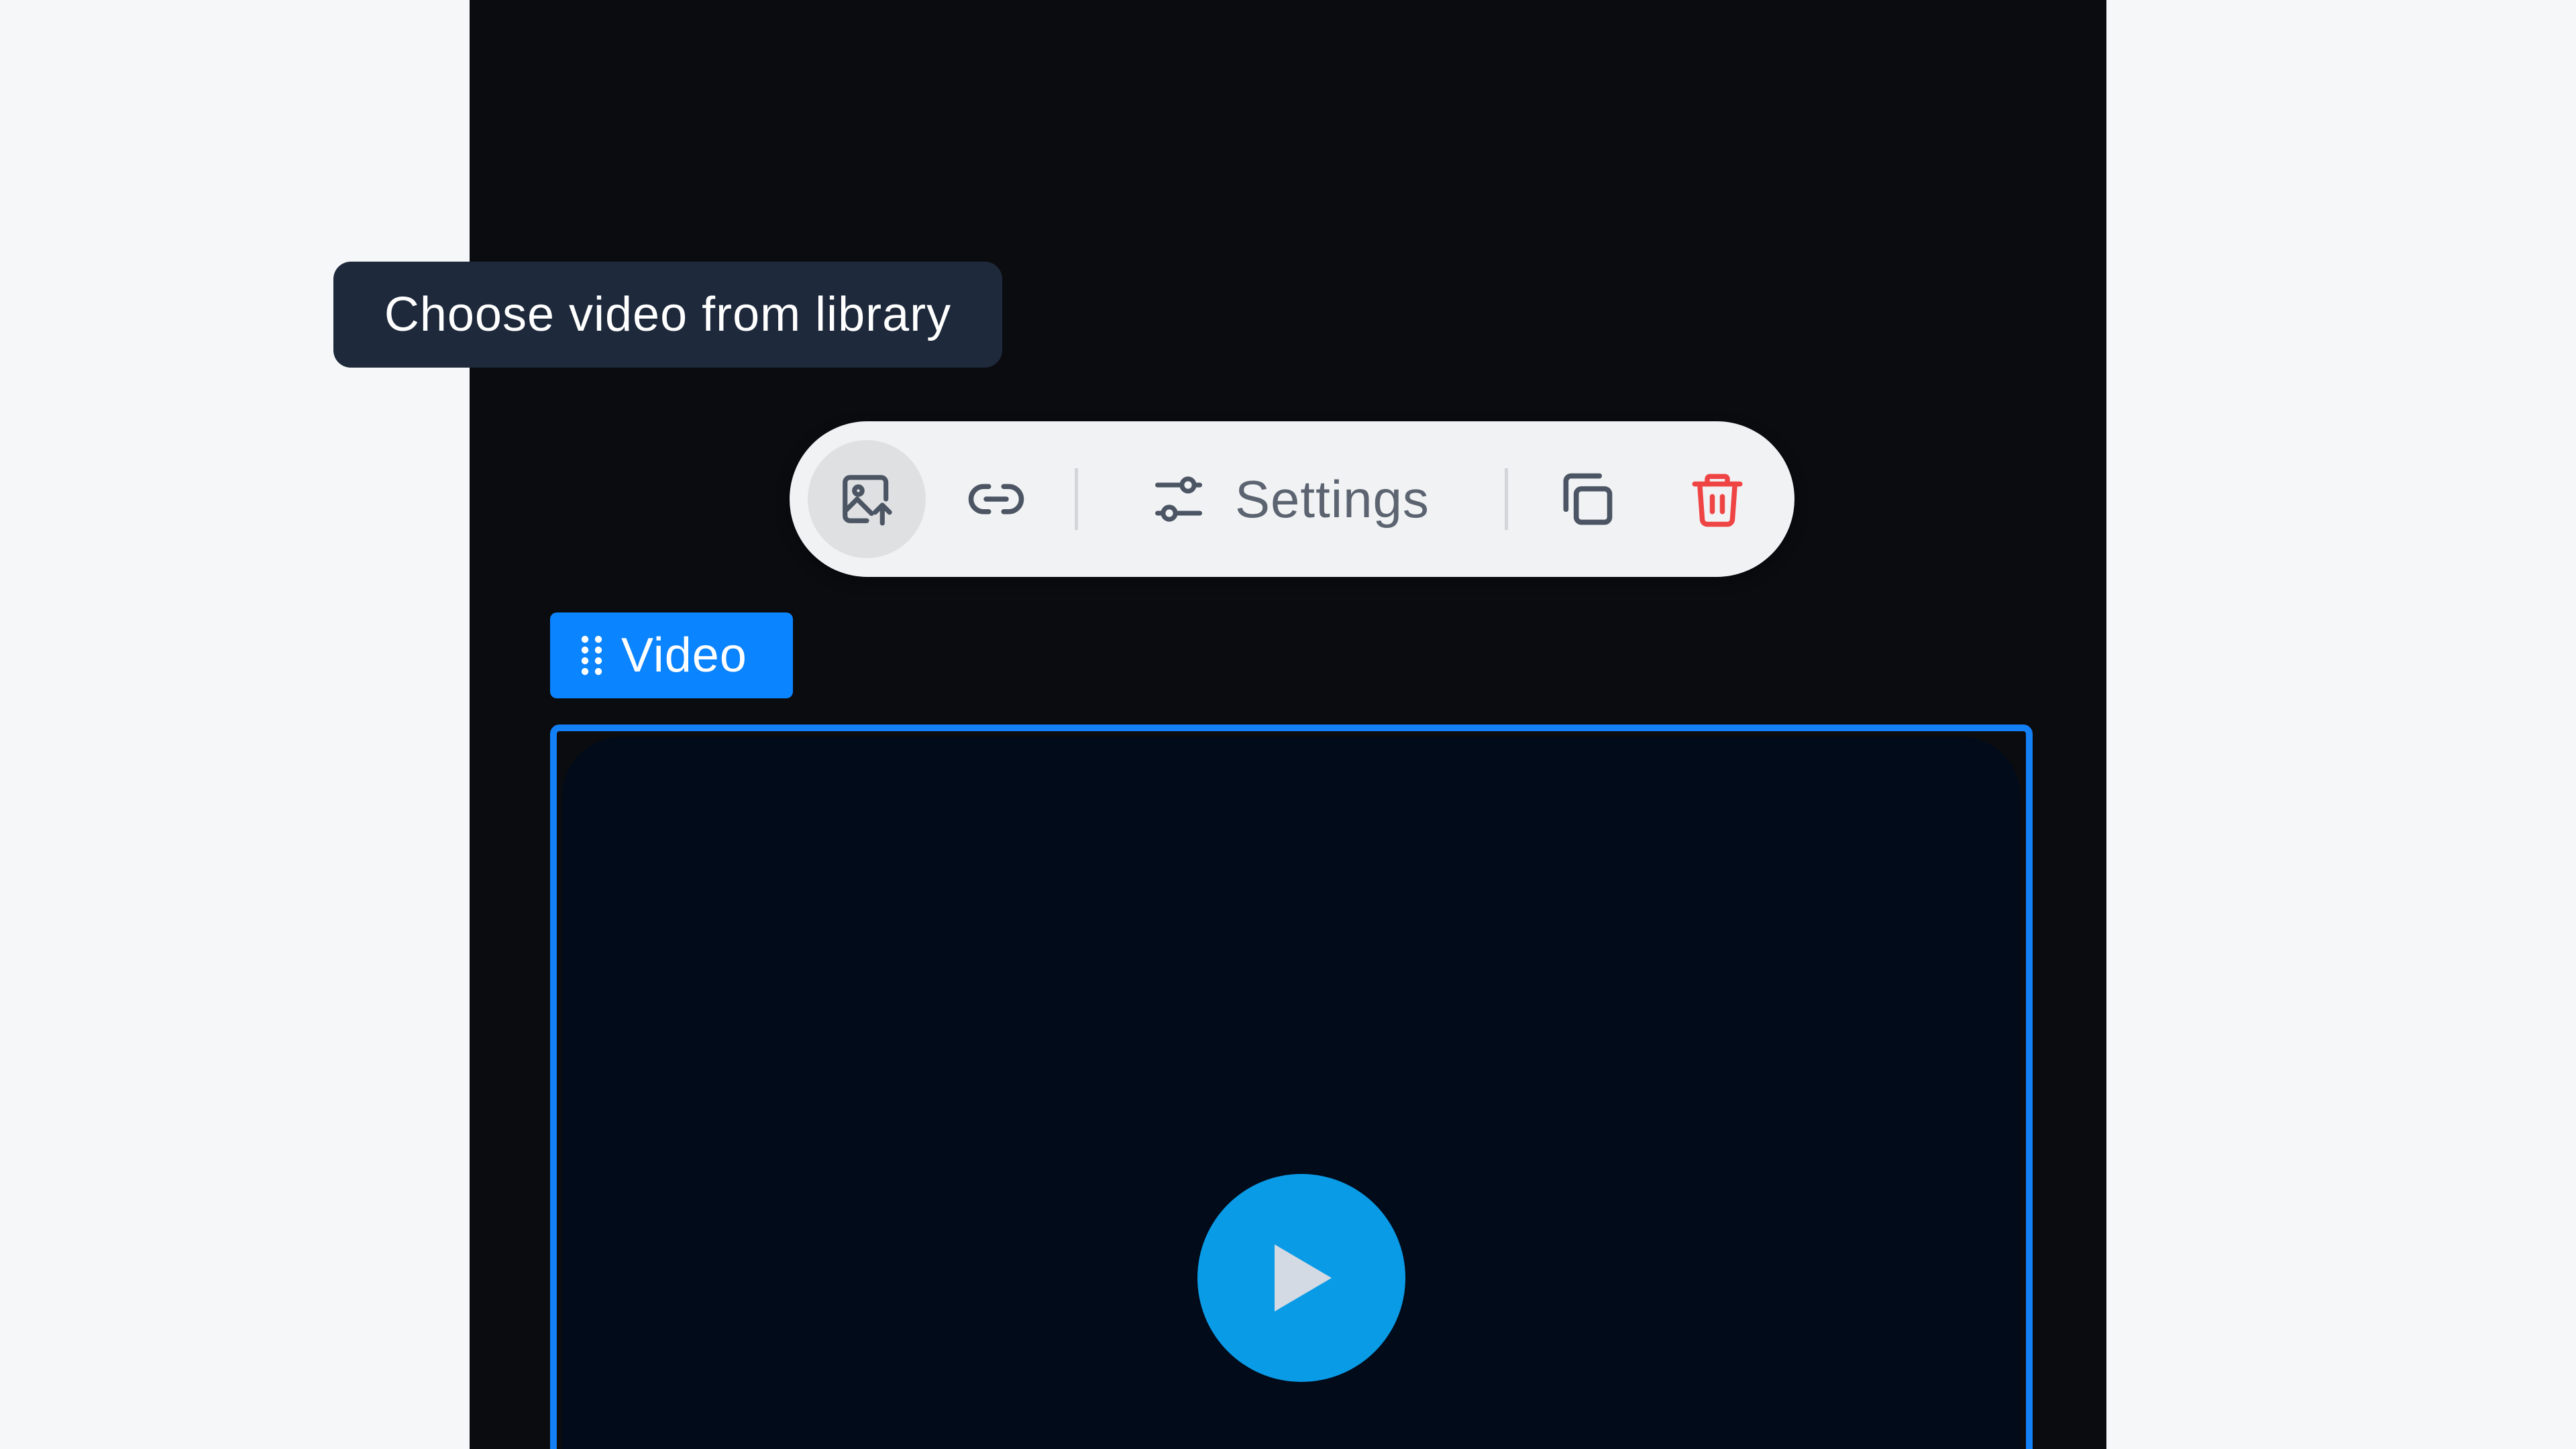 The image size is (2576, 1449). I want to click on duplicate-button, so click(1586, 499).